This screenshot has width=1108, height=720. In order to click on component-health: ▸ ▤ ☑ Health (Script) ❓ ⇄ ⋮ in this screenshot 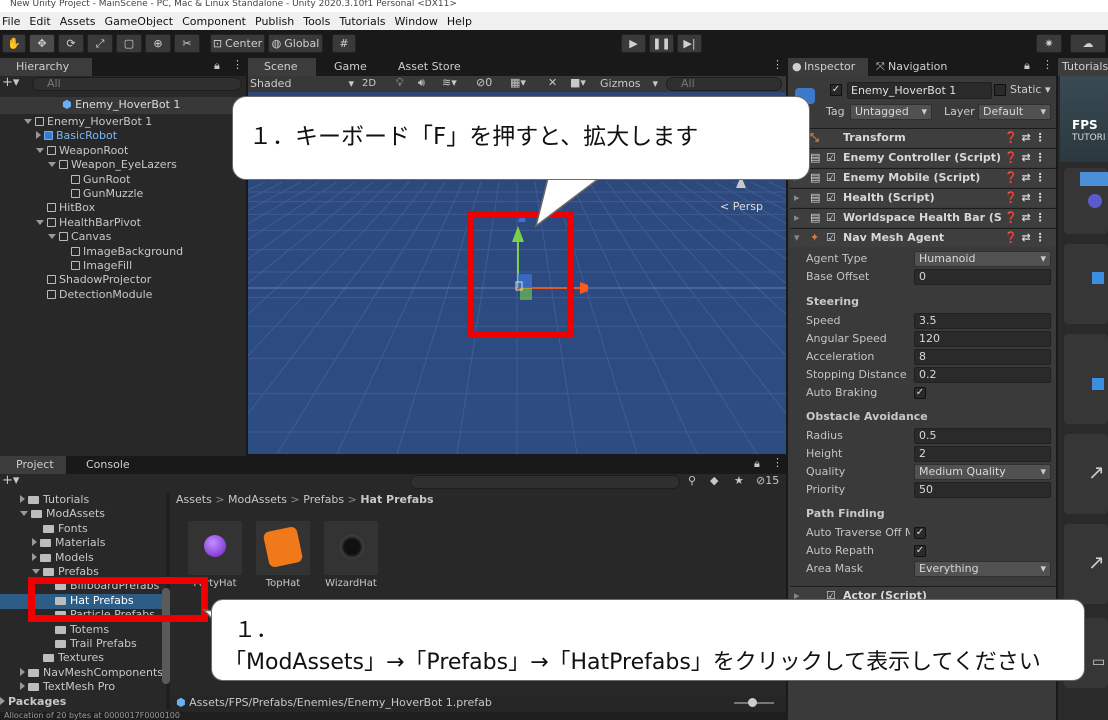, I will do `click(923, 197)`.